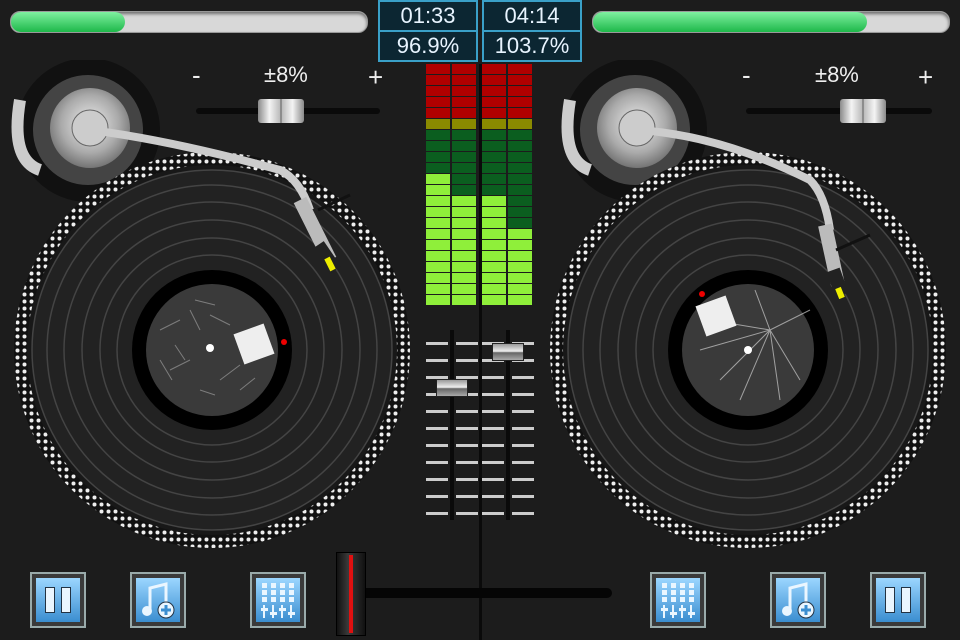 This screenshot has height=640, width=960. Describe the element at coordinates (68, 22) in the screenshot. I see `left-progress-fill` at that location.